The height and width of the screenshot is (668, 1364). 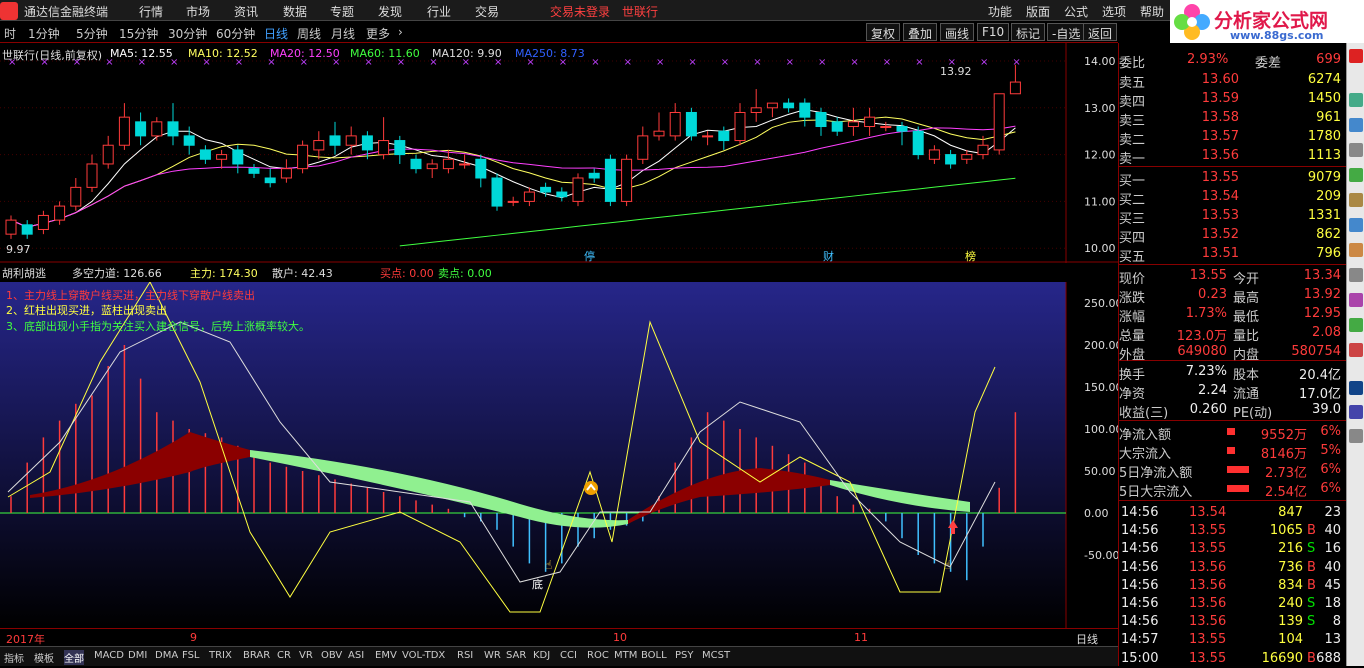 I want to click on tab-voltdx: VOL-TDX, so click(x=423, y=655).